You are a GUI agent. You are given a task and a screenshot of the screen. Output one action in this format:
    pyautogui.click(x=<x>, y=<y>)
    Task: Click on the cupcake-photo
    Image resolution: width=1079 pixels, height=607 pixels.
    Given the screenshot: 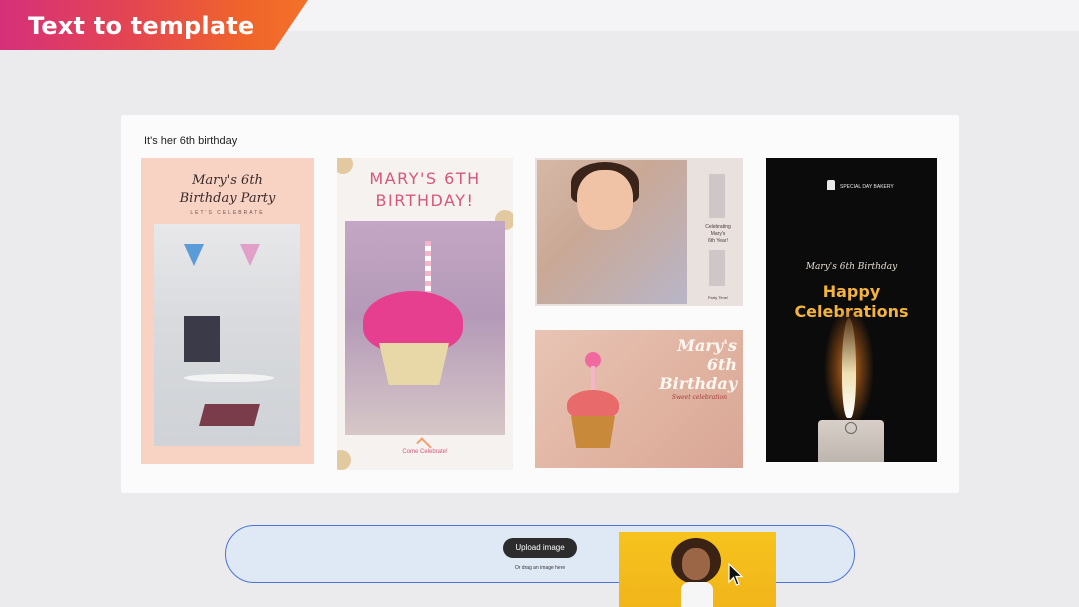 What is the action you would take?
    pyautogui.click(x=425, y=328)
    